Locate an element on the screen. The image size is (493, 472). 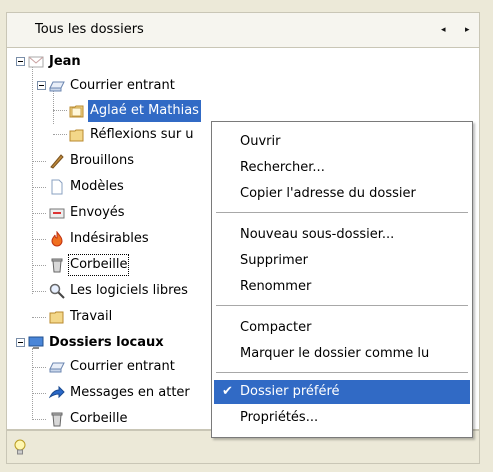
arrow-icon is located at coordinates (57, 392).